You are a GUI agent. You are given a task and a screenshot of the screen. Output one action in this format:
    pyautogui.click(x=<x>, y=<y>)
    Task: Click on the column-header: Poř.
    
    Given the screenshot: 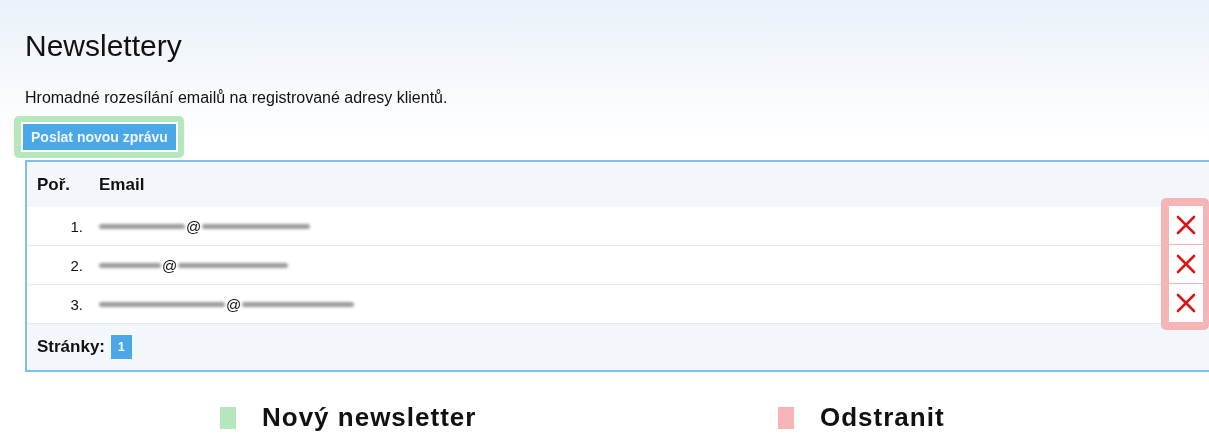 What is the action you would take?
    pyautogui.click(x=54, y=184)
    